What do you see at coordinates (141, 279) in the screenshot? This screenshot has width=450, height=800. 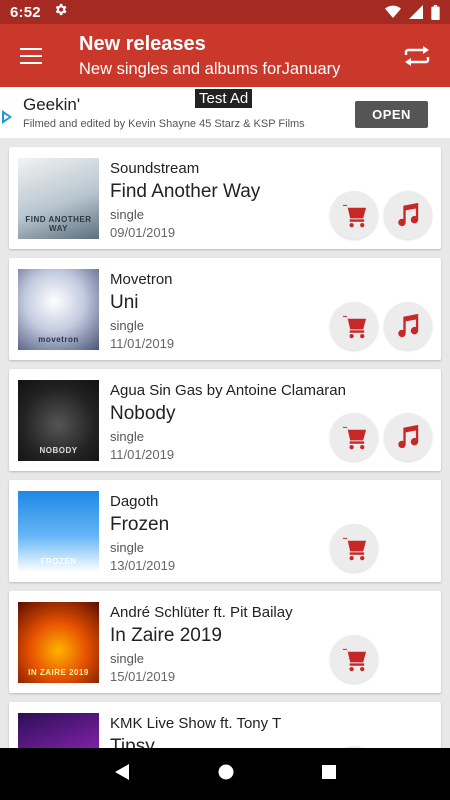 I see `release-artist: Movetron` at bounding box center [141, 279].